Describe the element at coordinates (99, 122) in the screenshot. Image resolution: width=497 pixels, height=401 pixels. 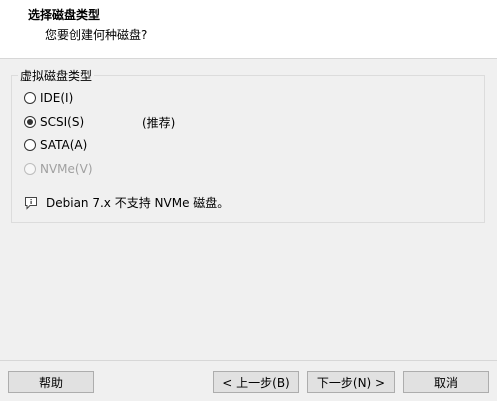
I see `radio-scsi: SCSI(S) (推荐)` at that location.